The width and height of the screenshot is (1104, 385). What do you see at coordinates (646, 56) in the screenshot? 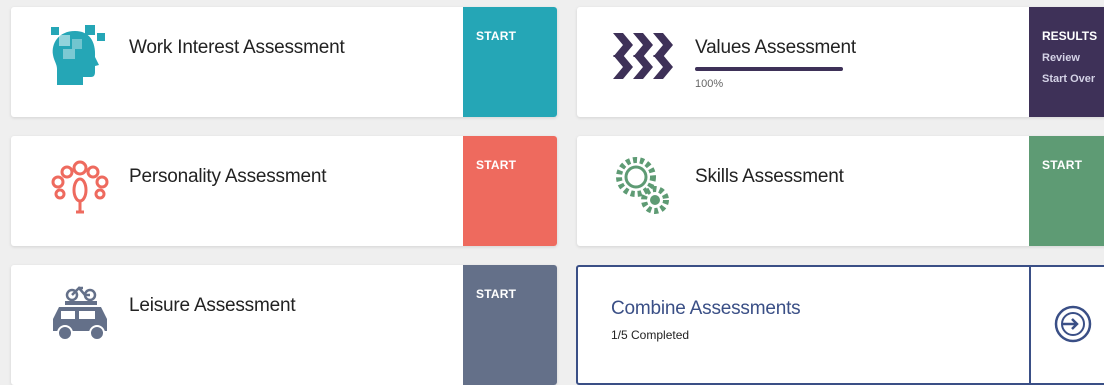
I see `chevrons-icon` at bounding box center [646, 56].